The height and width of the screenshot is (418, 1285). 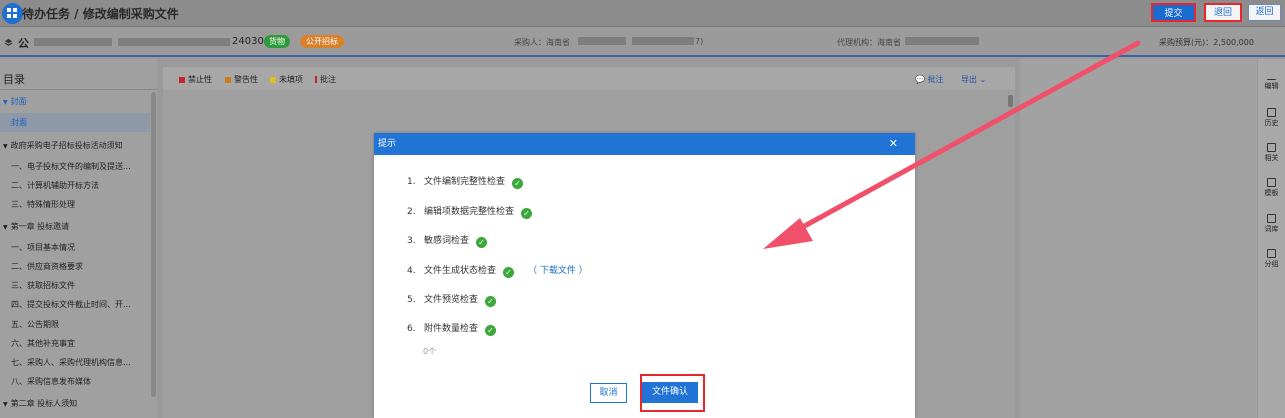 What do you see at coordinates (277, 41) in the screenshot?
I see `goods-tag: 货物` at bounding box center [277, 41].